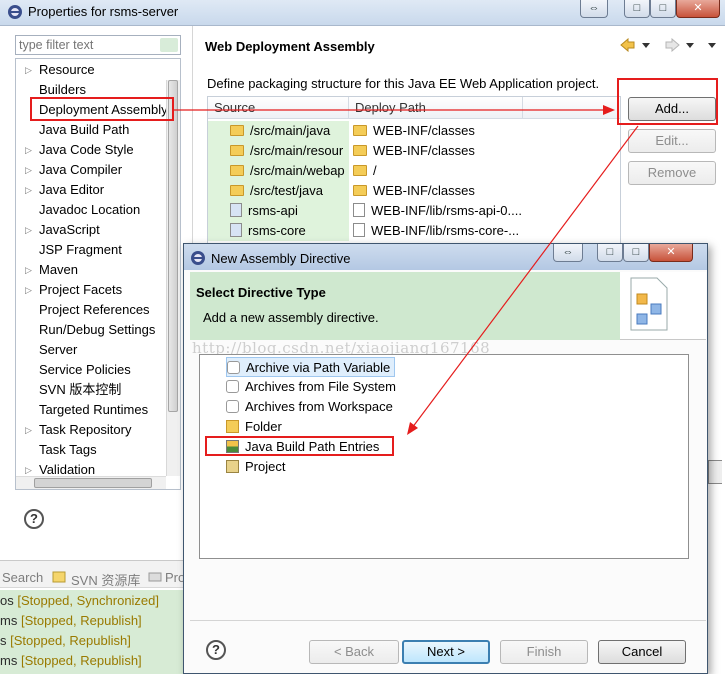 Image resolution: width=725 pixels, height=674 pixels. Describe the element at coordinates (405, 306) in the screenshot. I see `dialog-header-band` at that location.